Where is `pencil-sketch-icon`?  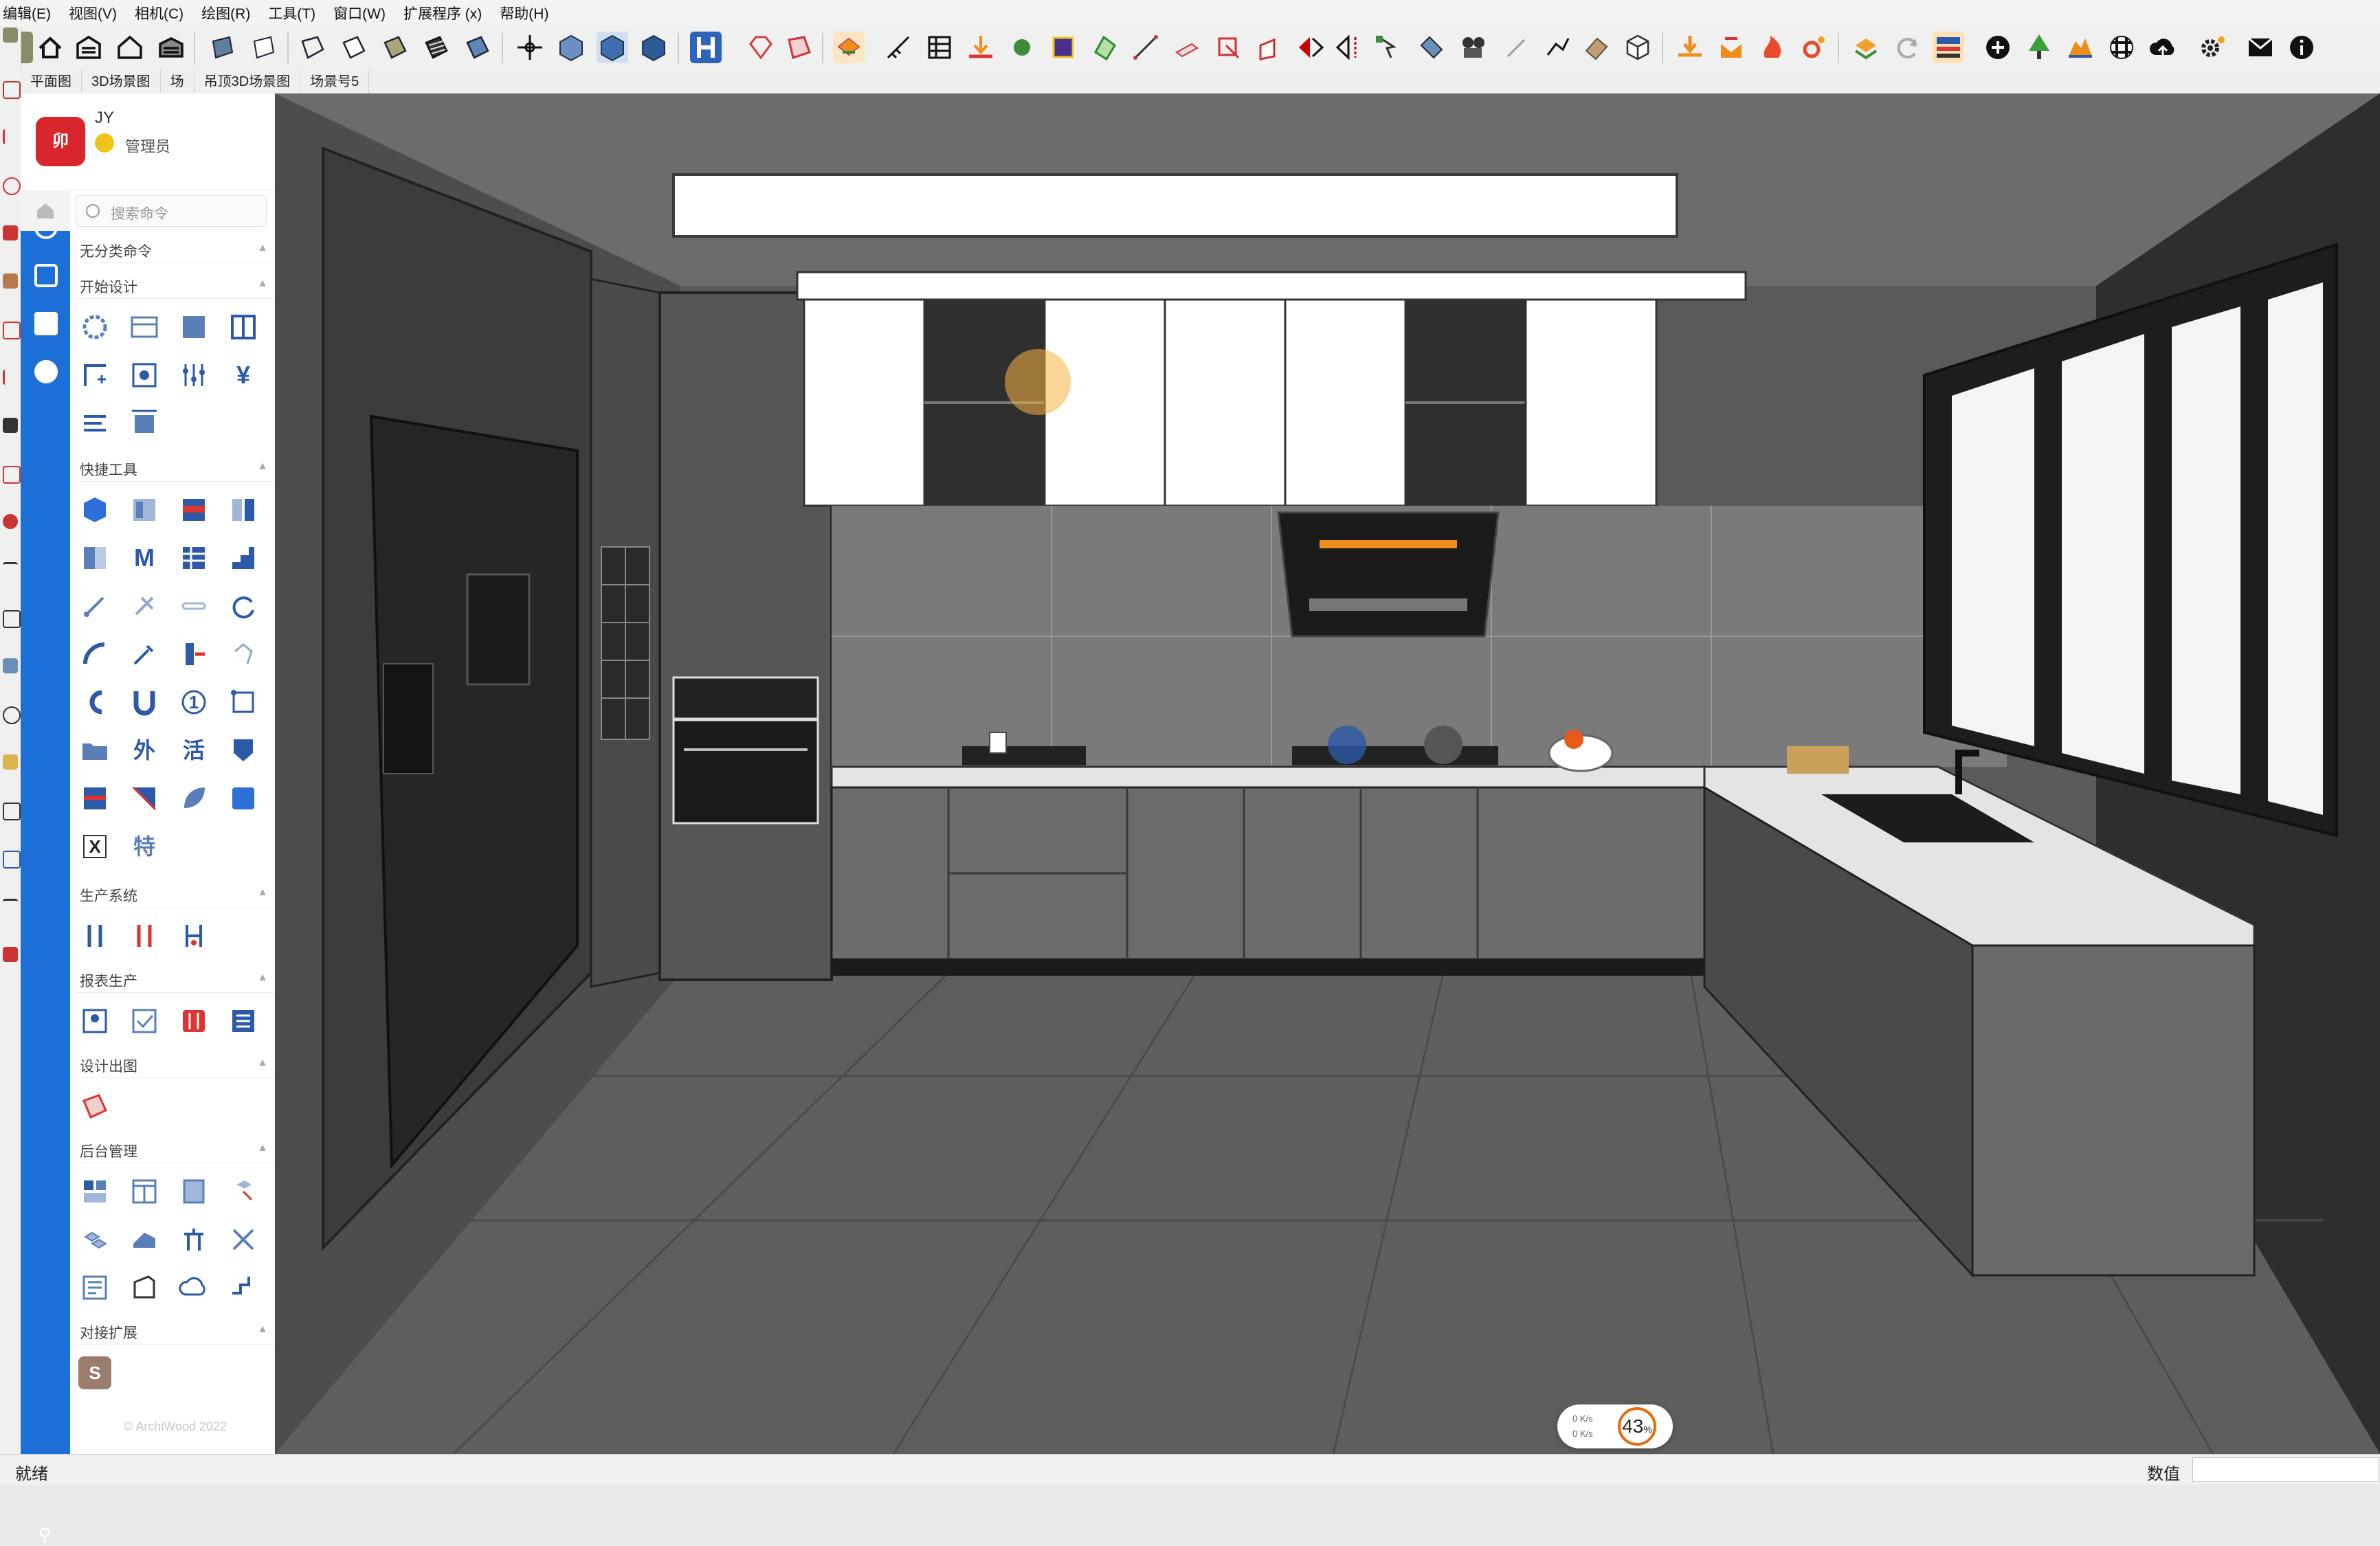
pencil-sketch-icon is located at coordinates (1517, 47).